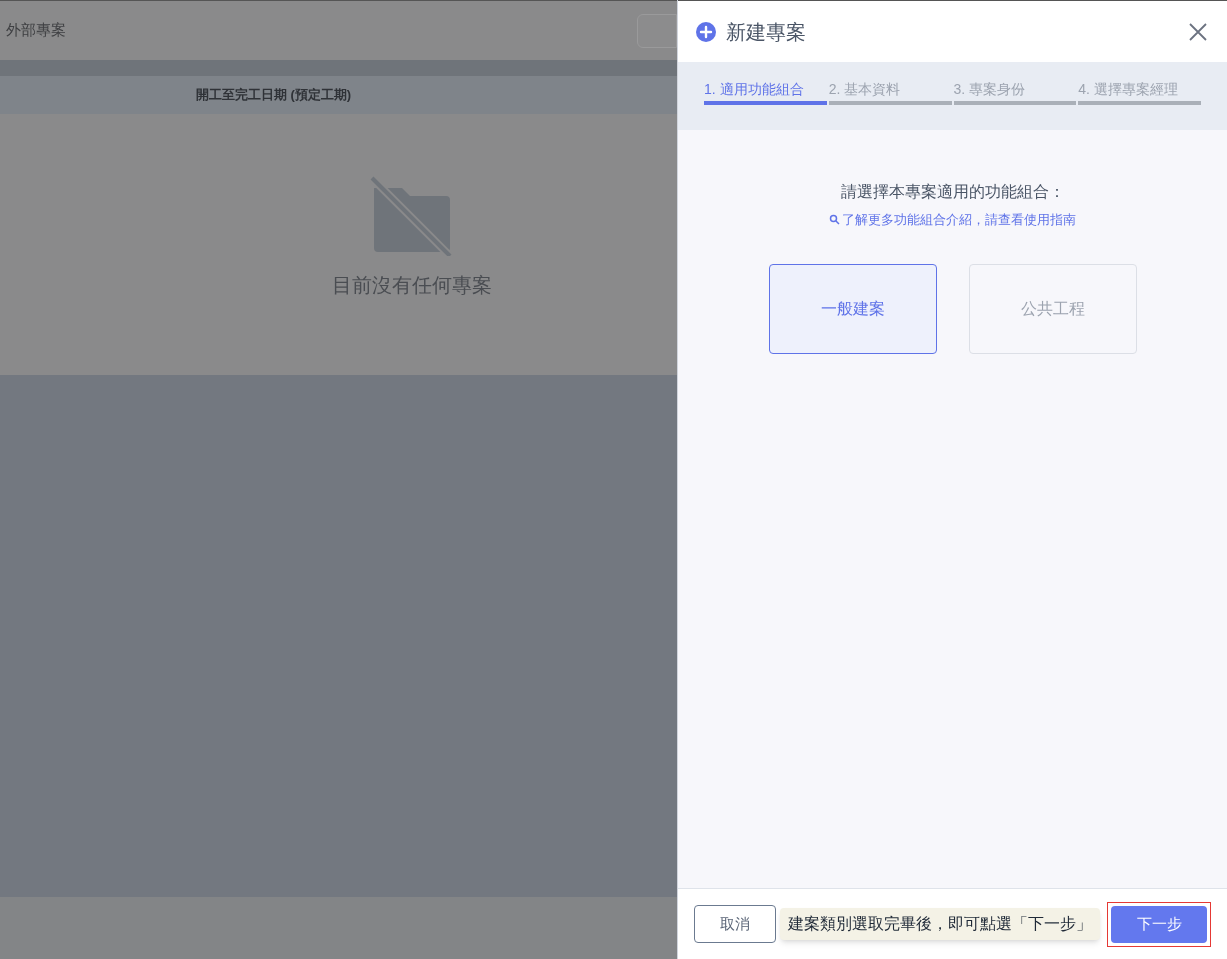 The height and width of the screenshot is (959, 1227). Describe the element at coordinates (273, 95) in the screenshot. I see `column-heading: 開工至完工日期 (預定工期)` at that location.